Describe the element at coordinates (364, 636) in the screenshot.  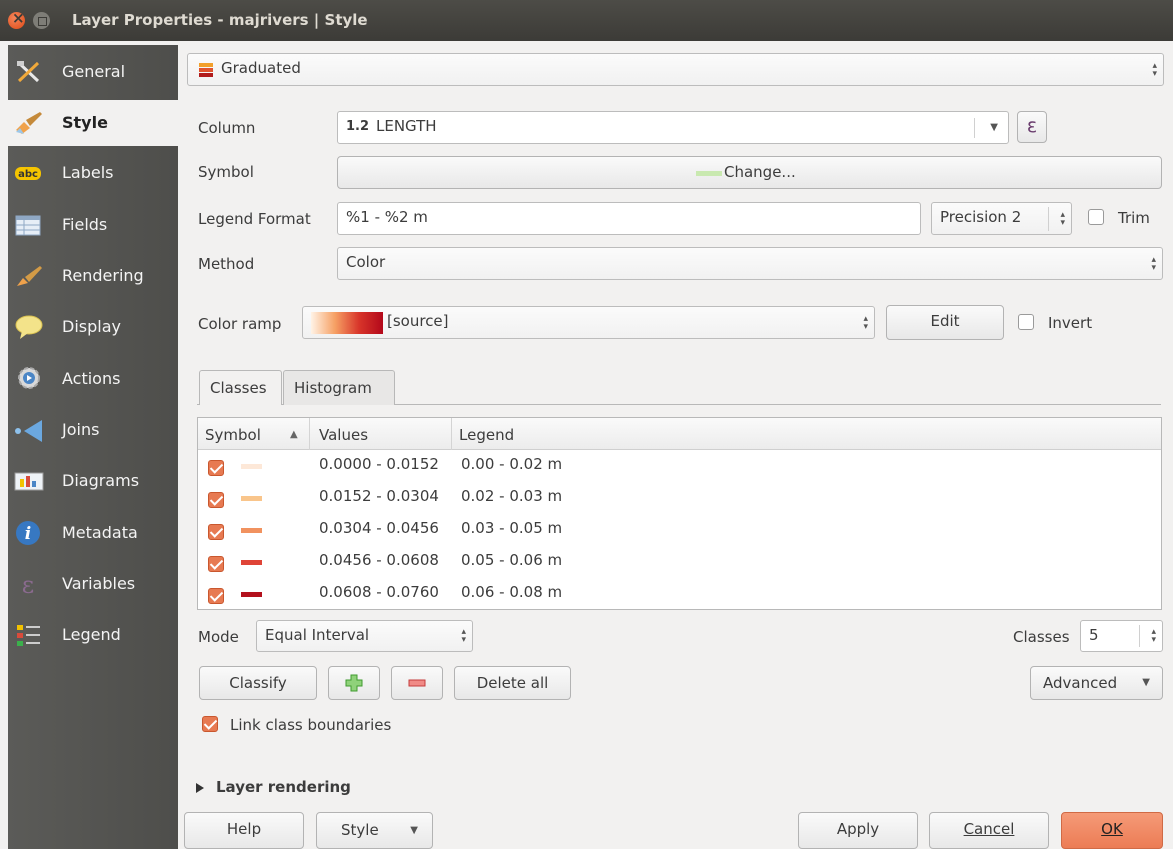
I see `mode-select: Equal Interval ▴ ▾` at that location.